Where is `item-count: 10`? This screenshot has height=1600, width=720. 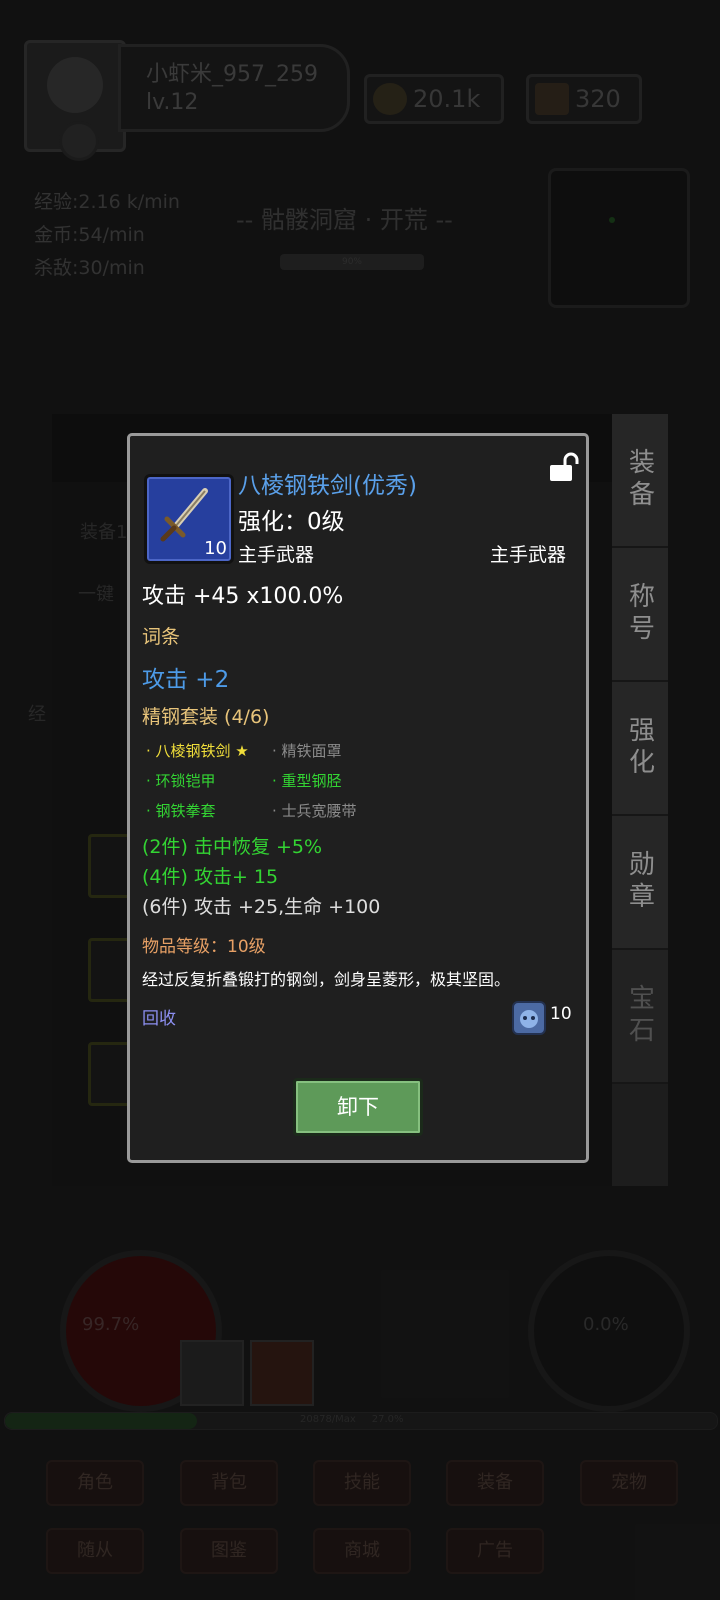
item-count: 10 is located at coordinates (215, 548).